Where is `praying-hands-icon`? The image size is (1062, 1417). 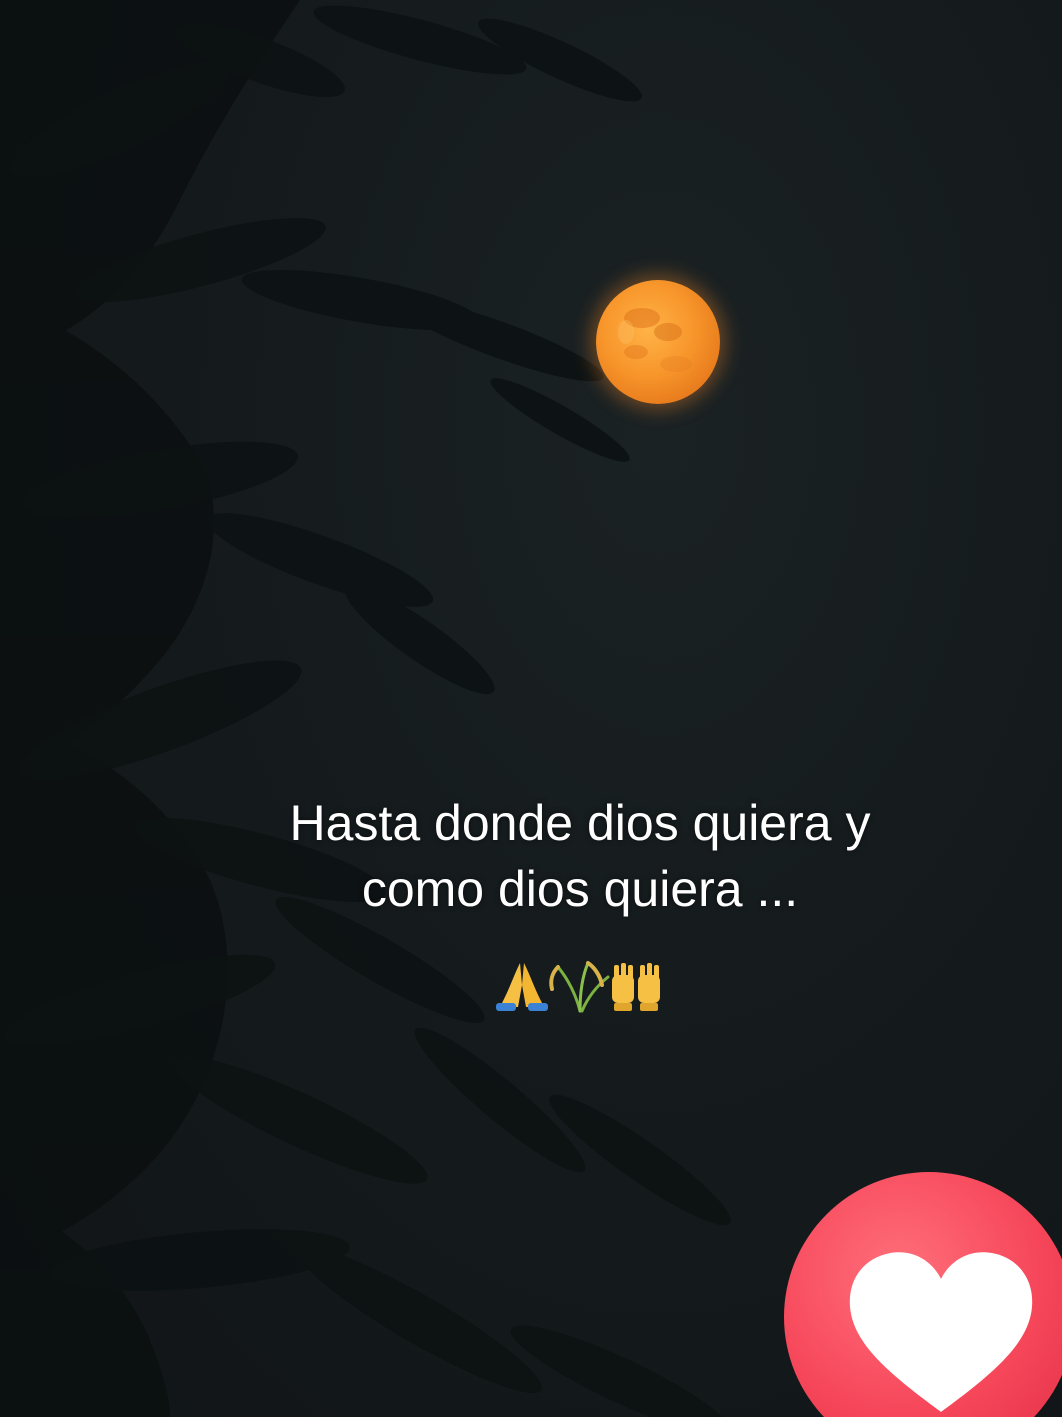
praying-hands-icon is located at coordinates (522, 987).